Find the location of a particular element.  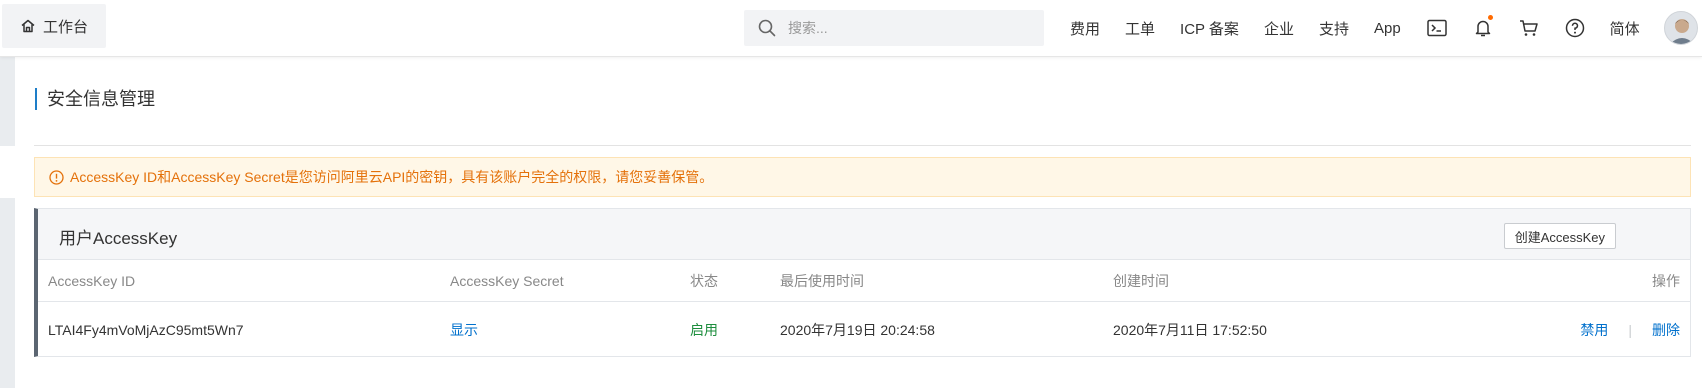

nav-tickets: 工单 is located at coordinates (1140, 28).